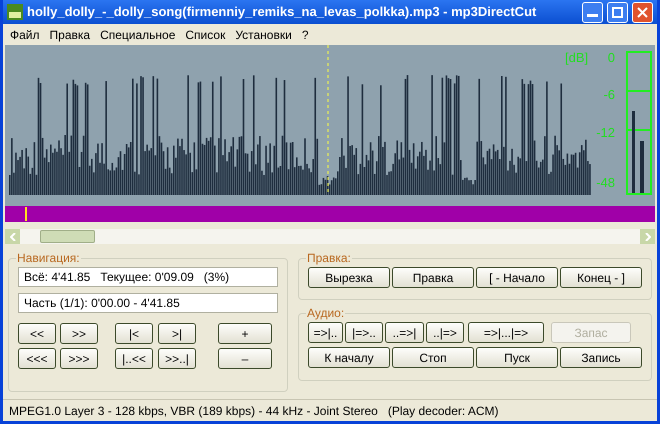 The width and height of the screenshot is (660, 424). I want to click on button: К началу, so click(349, 357).